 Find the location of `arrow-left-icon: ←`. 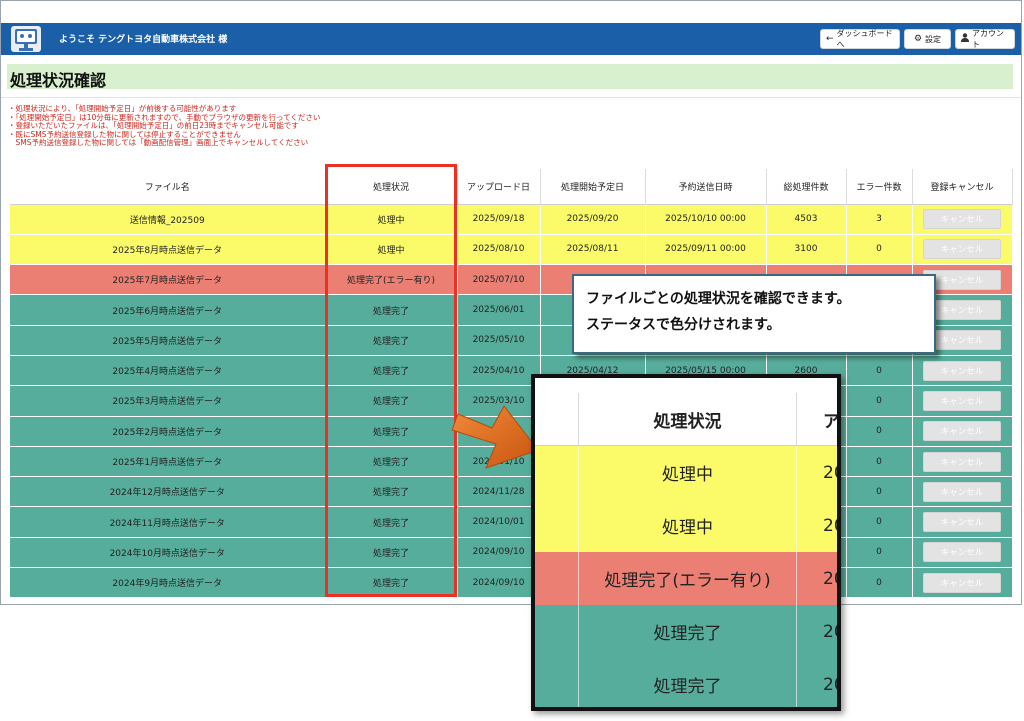

arrow-left-icon: ← is located at coordinates (830, 39).